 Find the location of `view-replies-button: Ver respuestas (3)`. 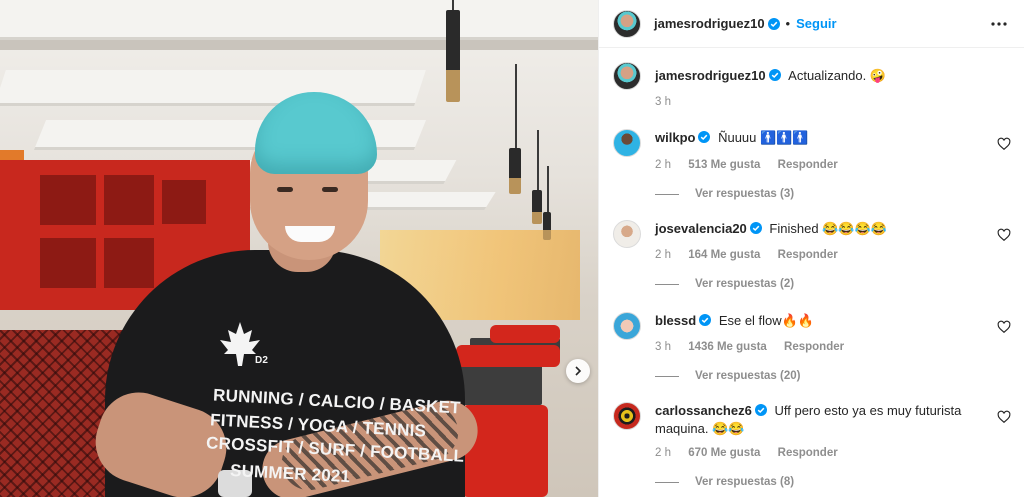

view-replies-button: Ver respuestas (3) is located at coordinates (724, 194).